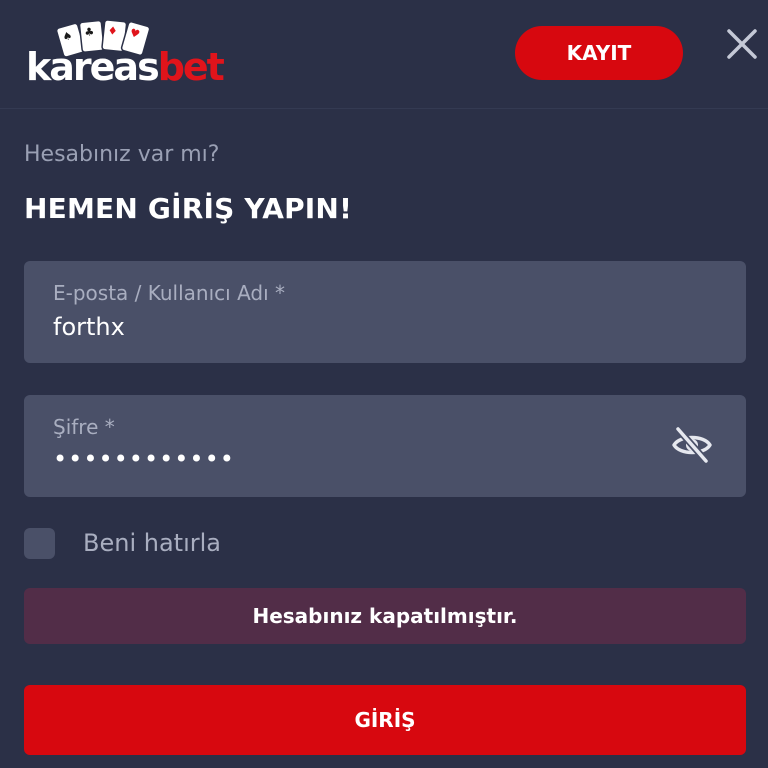 This screenshot has height=768, width=768. What do you see at coordinates (169, 293) in the screenshot?
I see `username-label: E-posta / Kullanıcı Adı *` at bounding box center [169, 293].